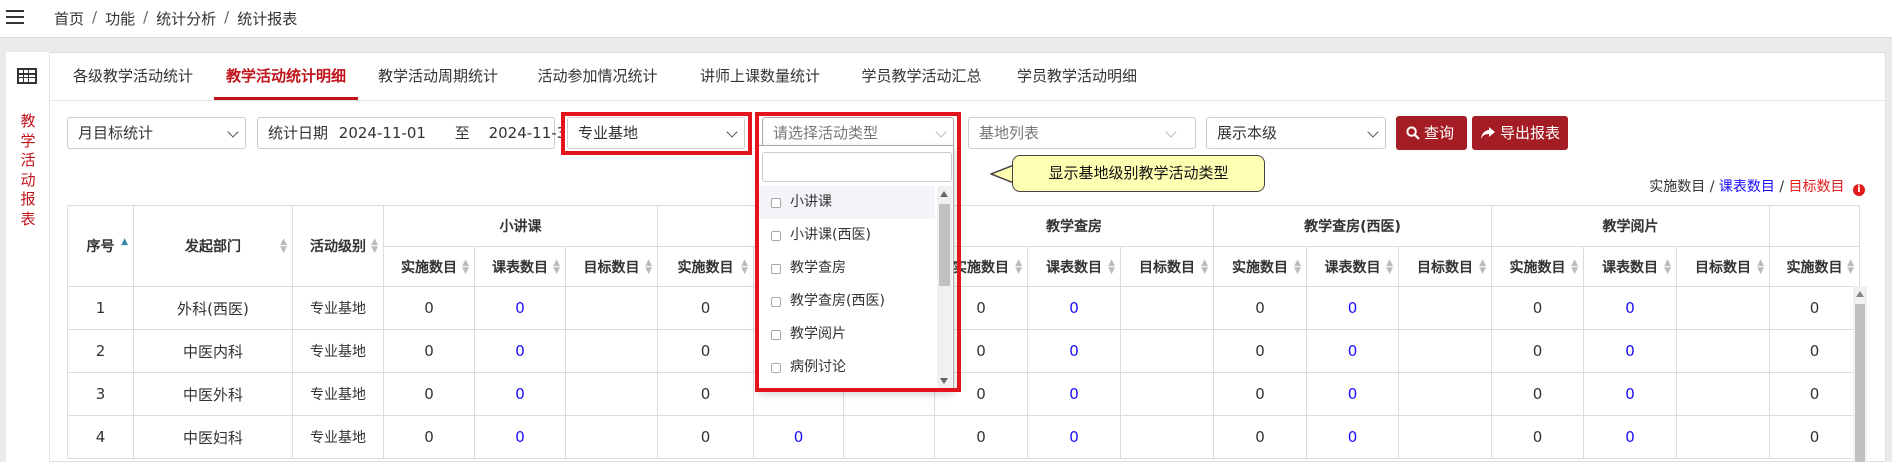 The image size is (1892, 462). I want to click on report-vertical-label: 教 学 活 动 报 表, so click(28, 171).